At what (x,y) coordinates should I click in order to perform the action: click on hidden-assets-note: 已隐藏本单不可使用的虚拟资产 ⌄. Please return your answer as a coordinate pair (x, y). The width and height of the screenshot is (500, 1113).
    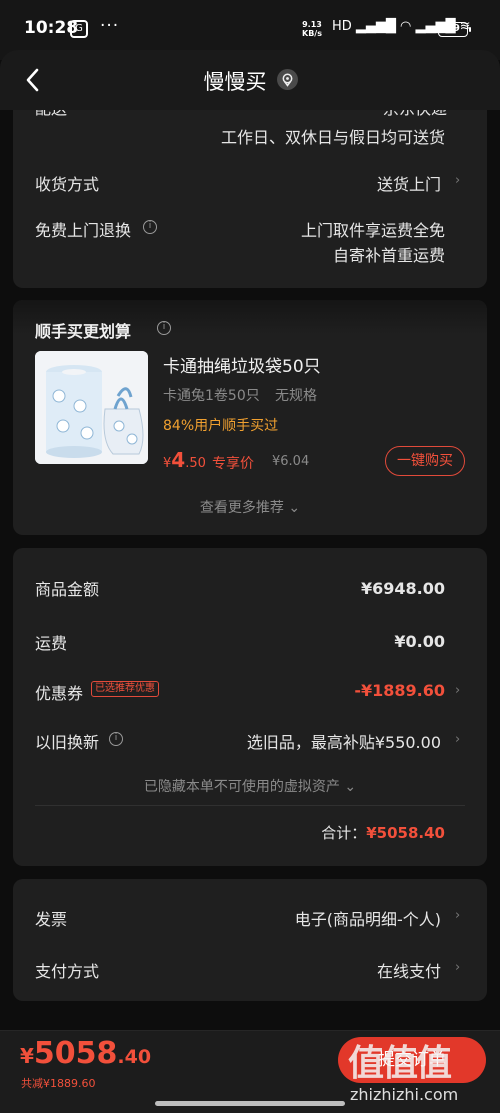
    Looking at the image, I should click on (250, 786).